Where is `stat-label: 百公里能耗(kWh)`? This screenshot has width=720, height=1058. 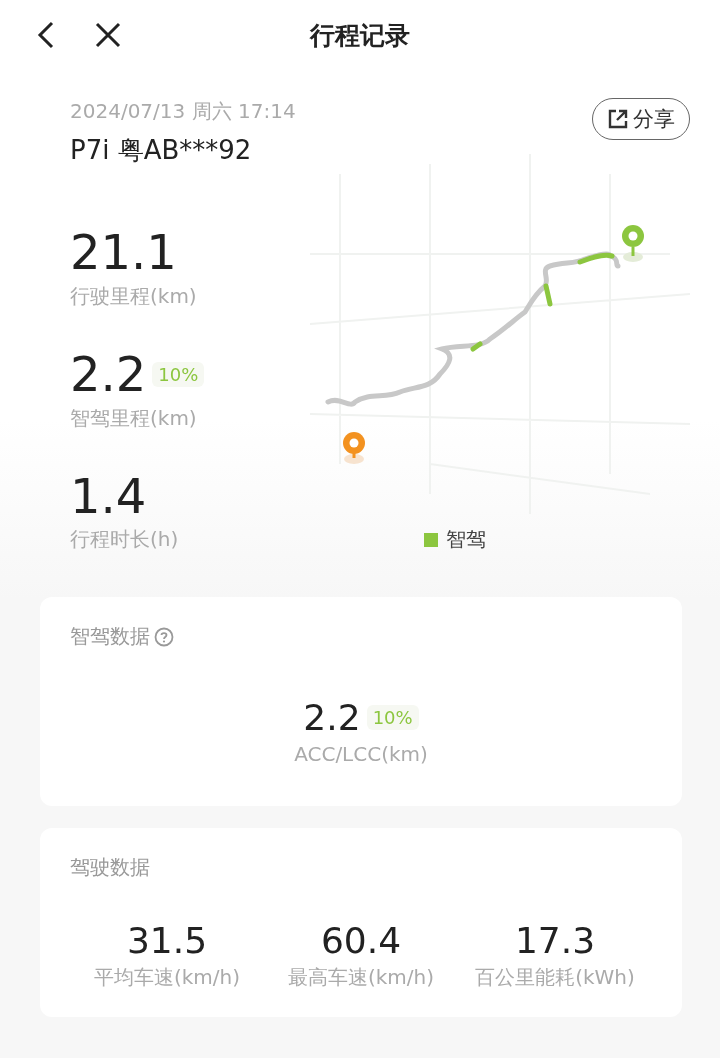 stat-label: 百公里能耗(kWh) is located at coordinates (555, 978).